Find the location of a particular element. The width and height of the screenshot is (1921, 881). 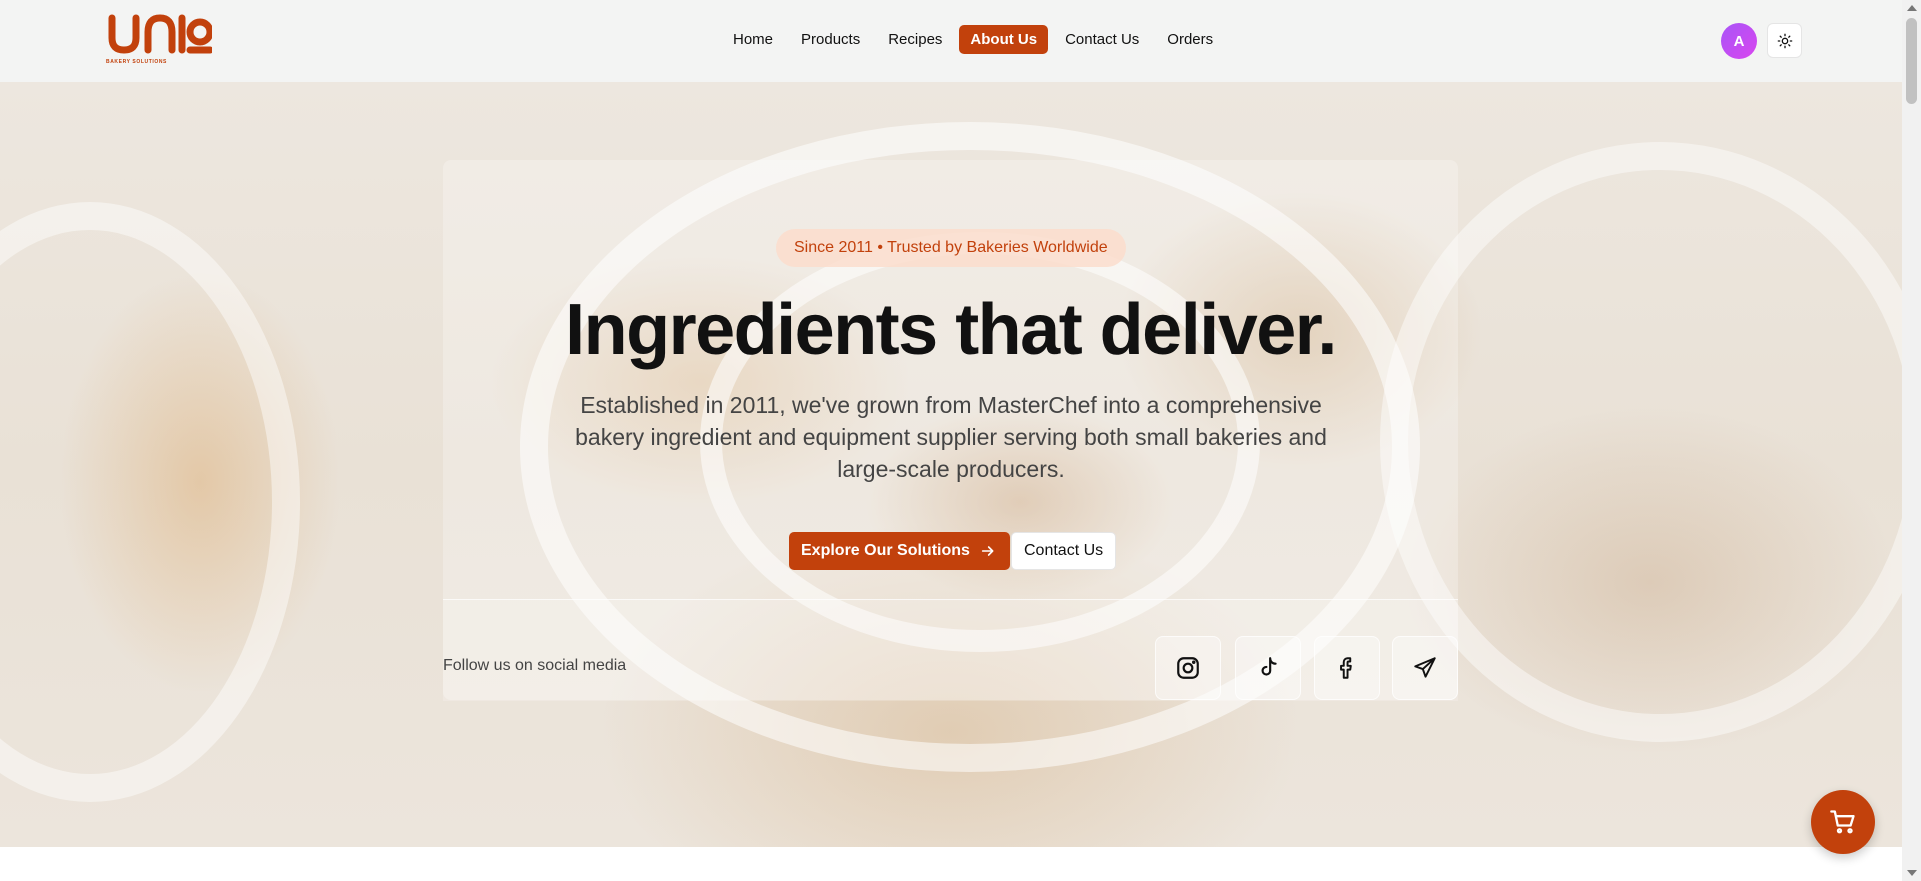

page-scrollbar is located at coordinates (1911, 440).